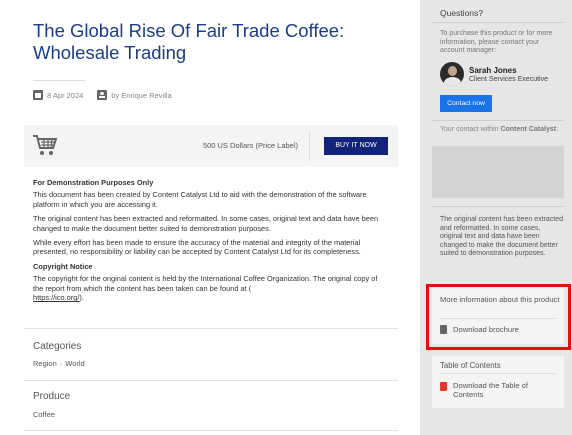 The image size is (572, 435). What do you see at coordinates (45, 145) in the screenshot?
I see `shopping-cart-icon` at bounding box center [45, 145].